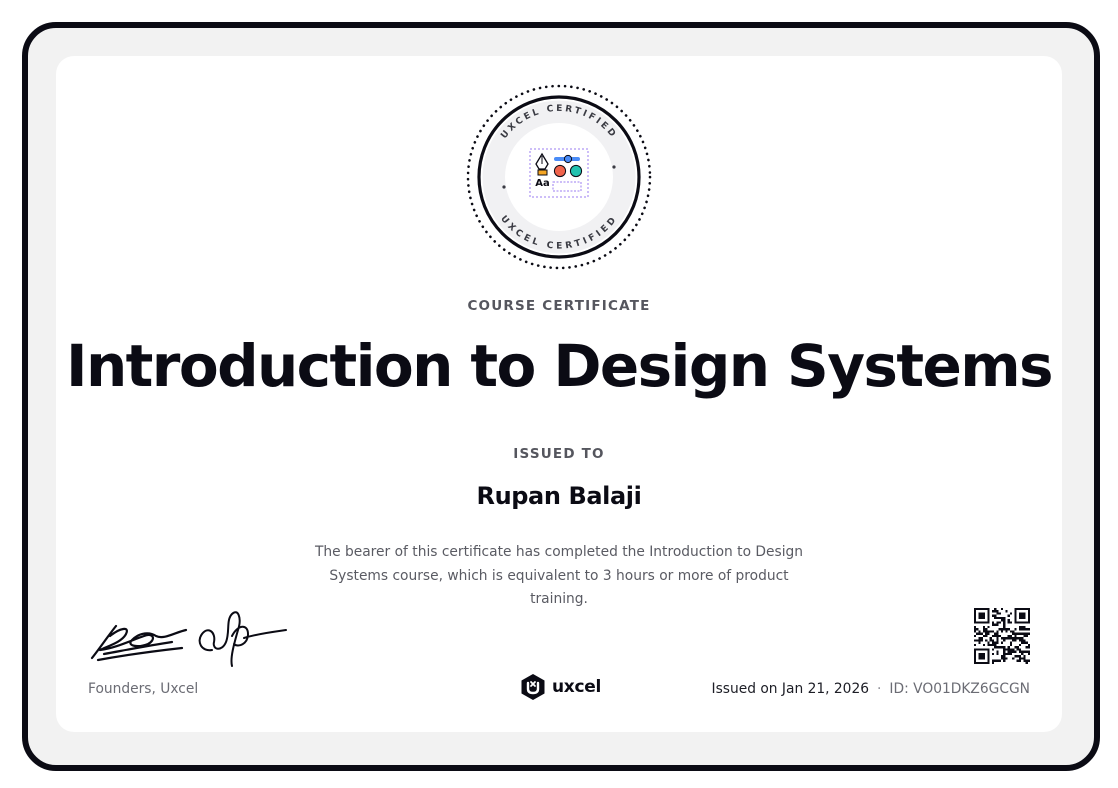 Image resolution: width=1118 pixels, height=788 pixels. Describe the element at coordinates (560, 171) in the screenshot. I see `color-swatch-red` at that location.